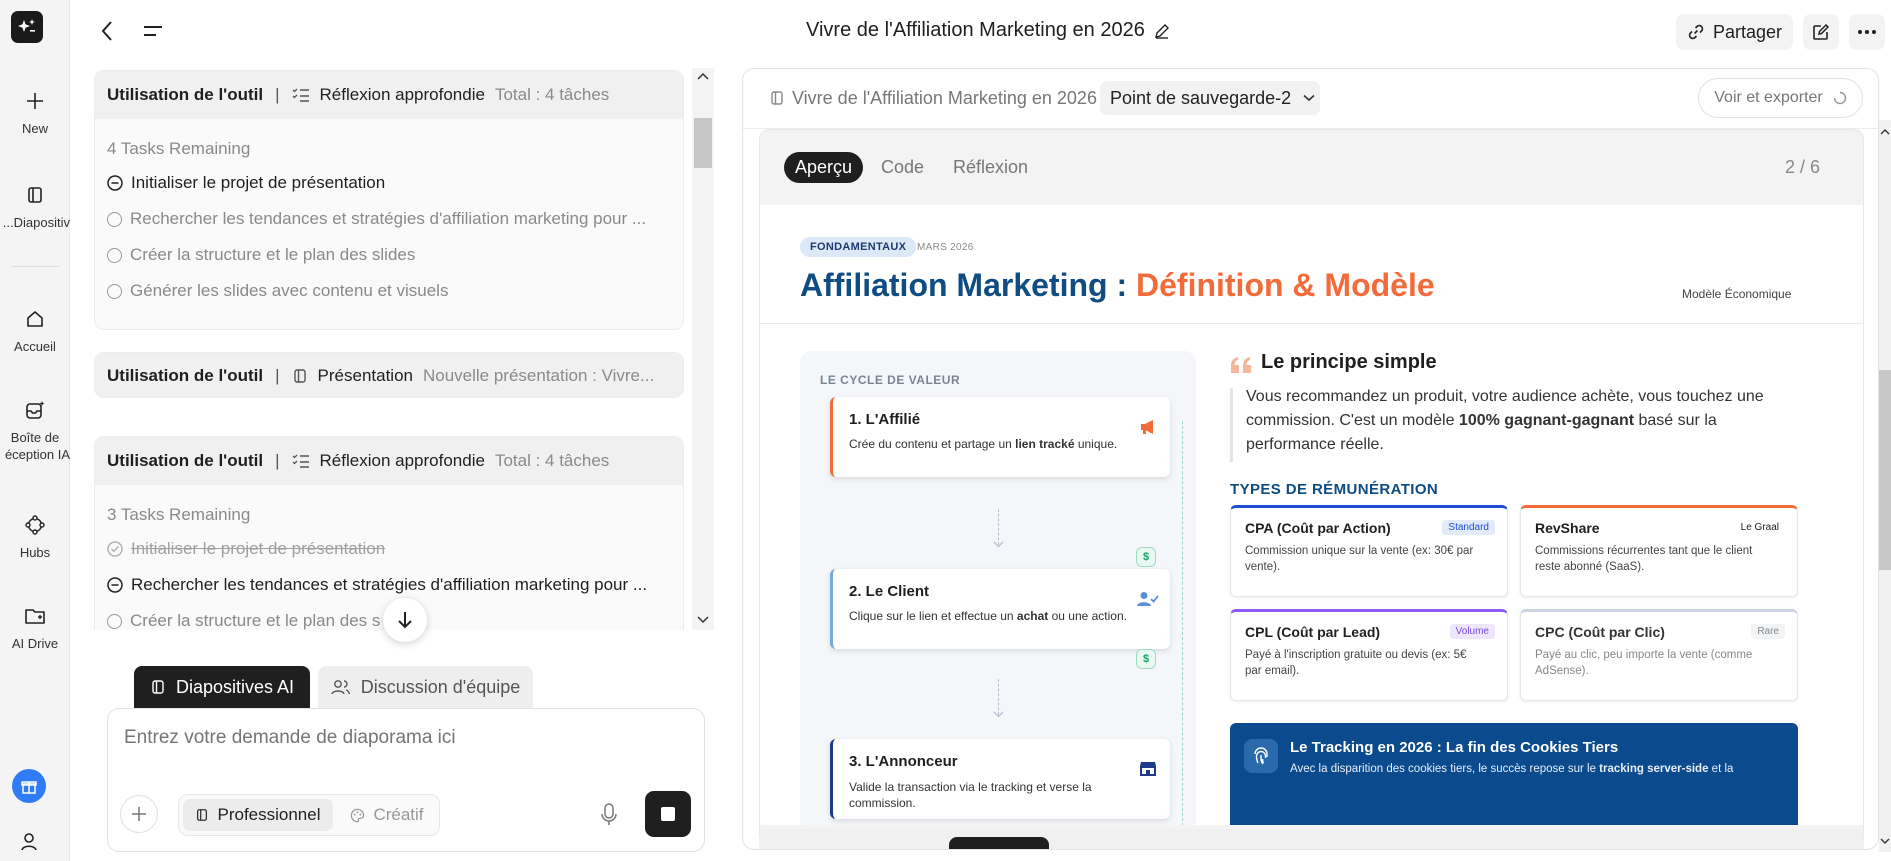 Image resolution: width=1891 pixels, height=861 pixels. I want to click on style-selector: Professionnel Créatif, so click(309, 815).